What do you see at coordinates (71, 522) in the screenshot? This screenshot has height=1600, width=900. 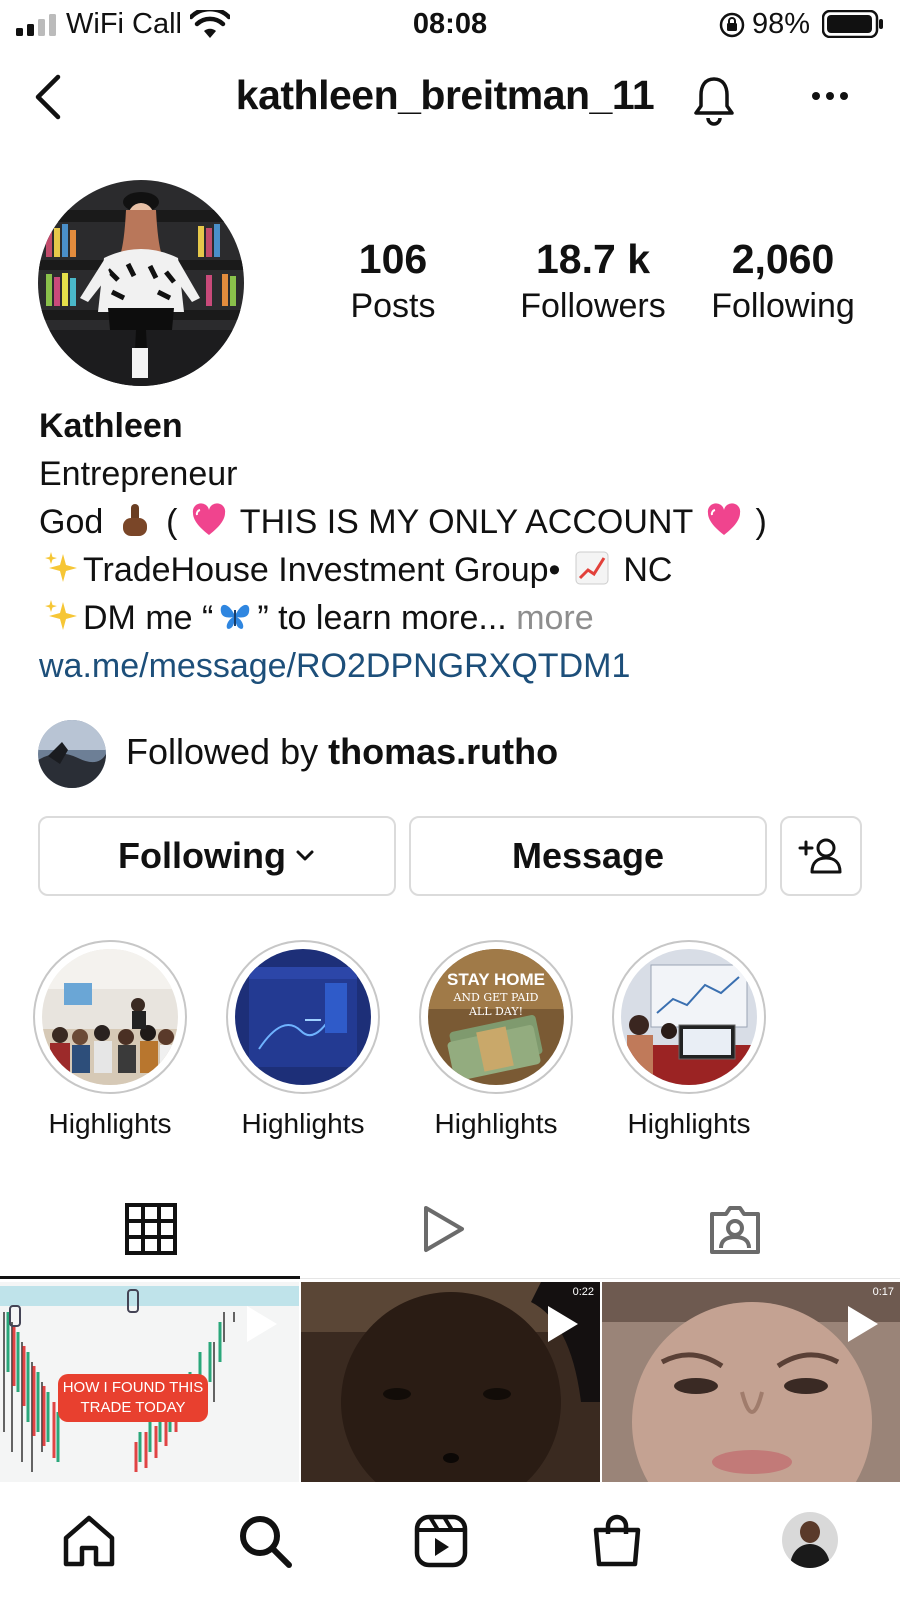 I see `bio-text-god: God` at bounding box center [71, 522].